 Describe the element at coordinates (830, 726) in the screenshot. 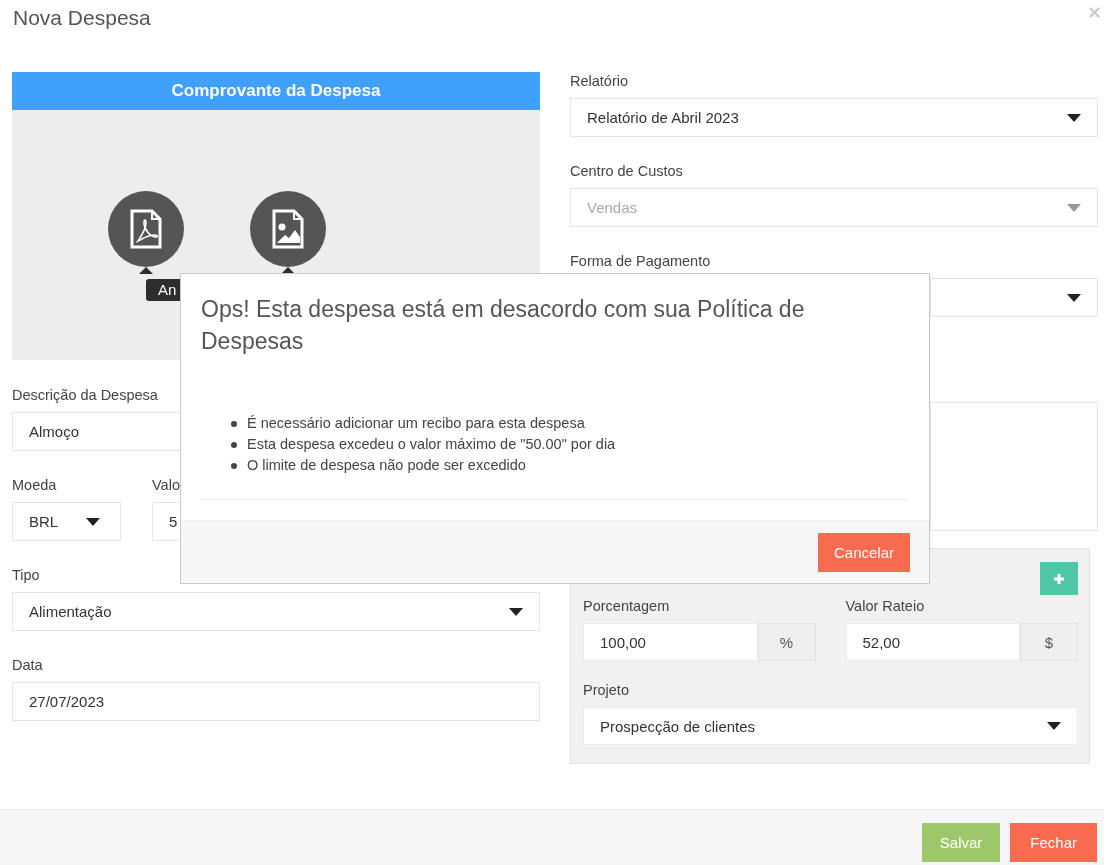

I see `project-select: Prospecção de clientes` at that location.